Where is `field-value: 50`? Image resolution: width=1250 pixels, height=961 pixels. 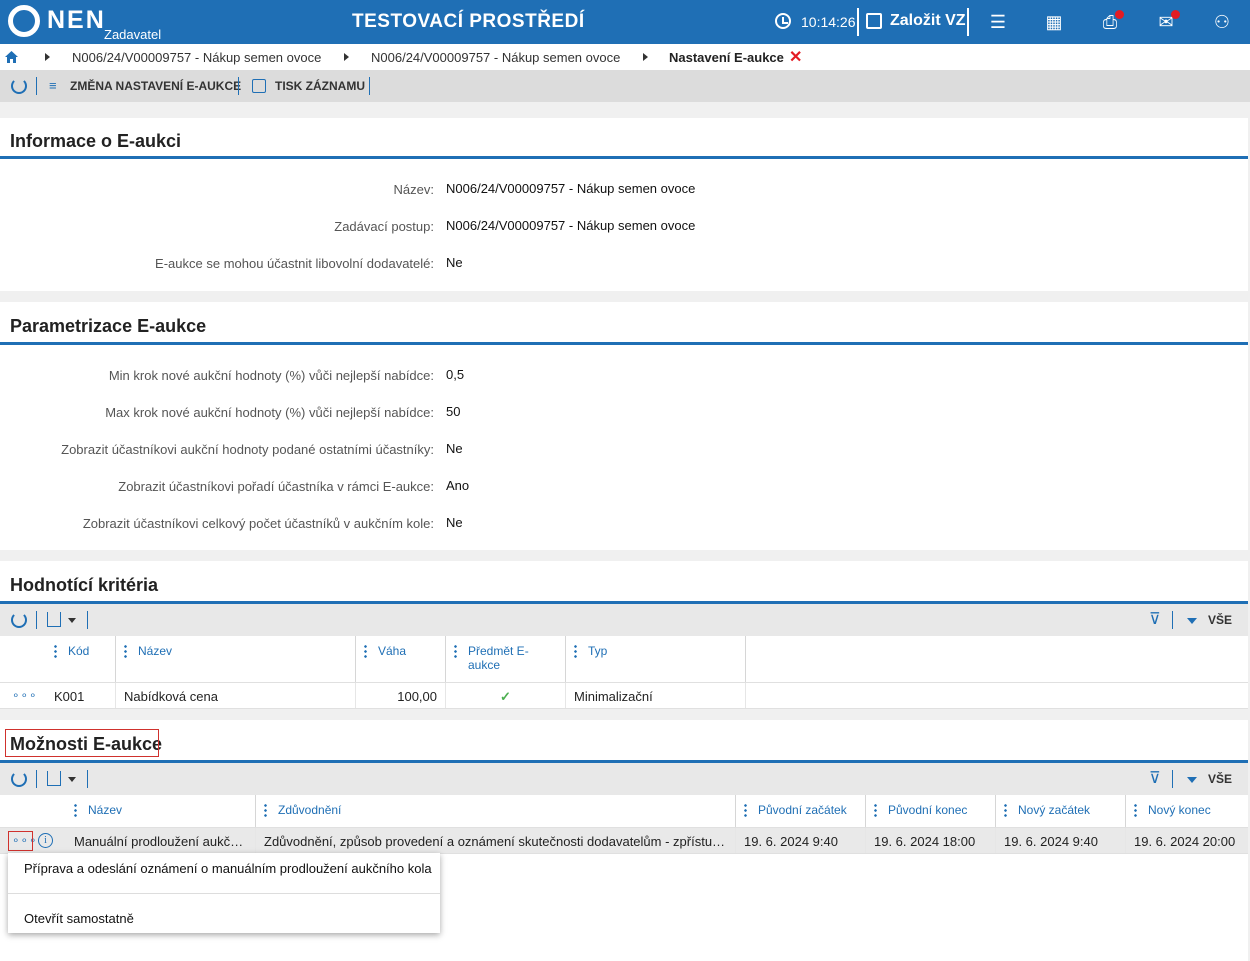
field-value: 50 is located at coordinates (453, 411).